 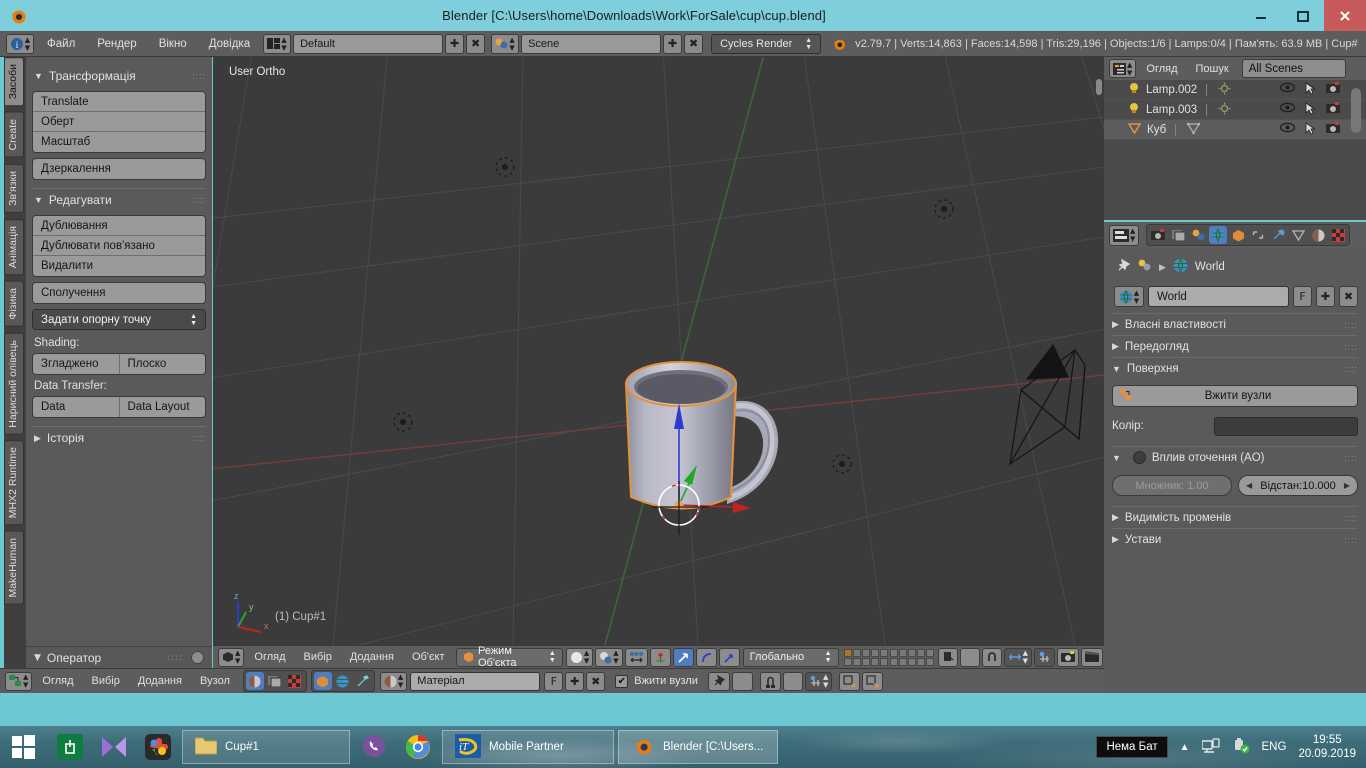 What do you see at coordinates (1348, 296) in the screenshot?
I see `unlink-world-button: ✖` at bounding box center [1348, 296].